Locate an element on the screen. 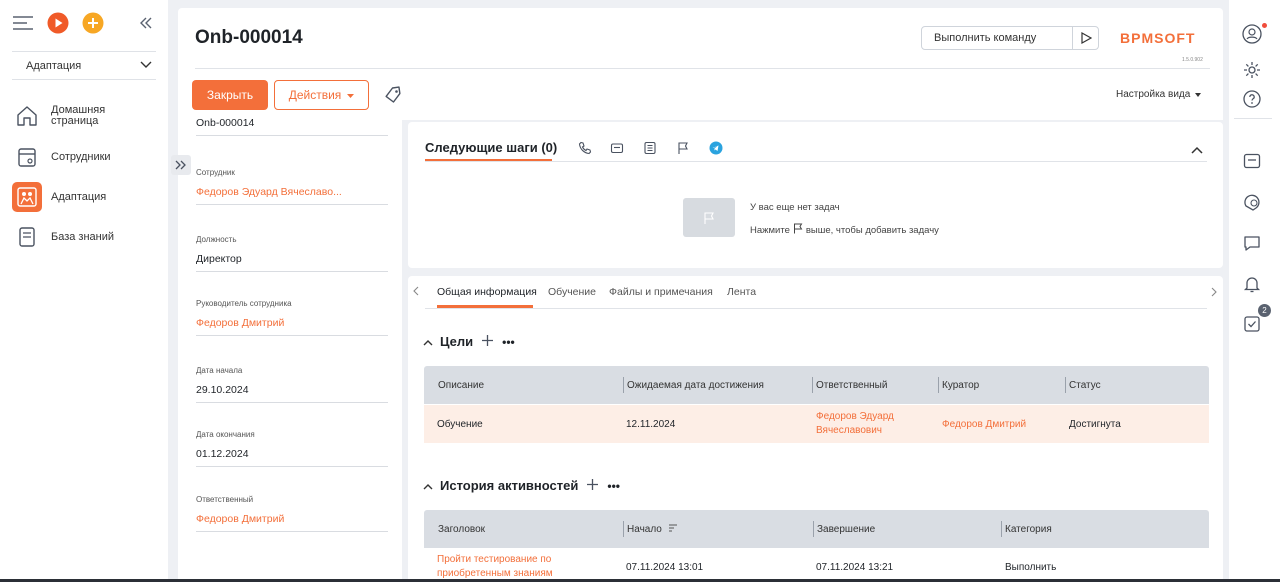 Image resolution: width=1280 pixels, height=582 pixels. field-value: Onb-000014 is located at coordinates (292, 126).